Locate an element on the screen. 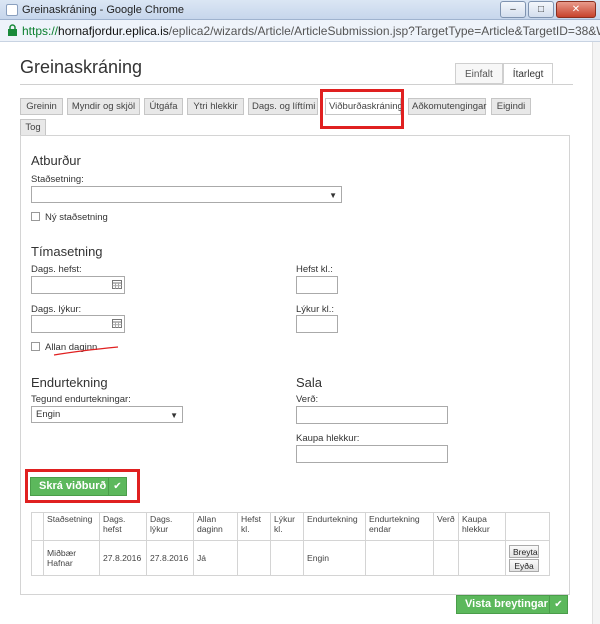 The image size is (600, 624). window-controls: – □ ✕ is located at coordinates (548, 9).